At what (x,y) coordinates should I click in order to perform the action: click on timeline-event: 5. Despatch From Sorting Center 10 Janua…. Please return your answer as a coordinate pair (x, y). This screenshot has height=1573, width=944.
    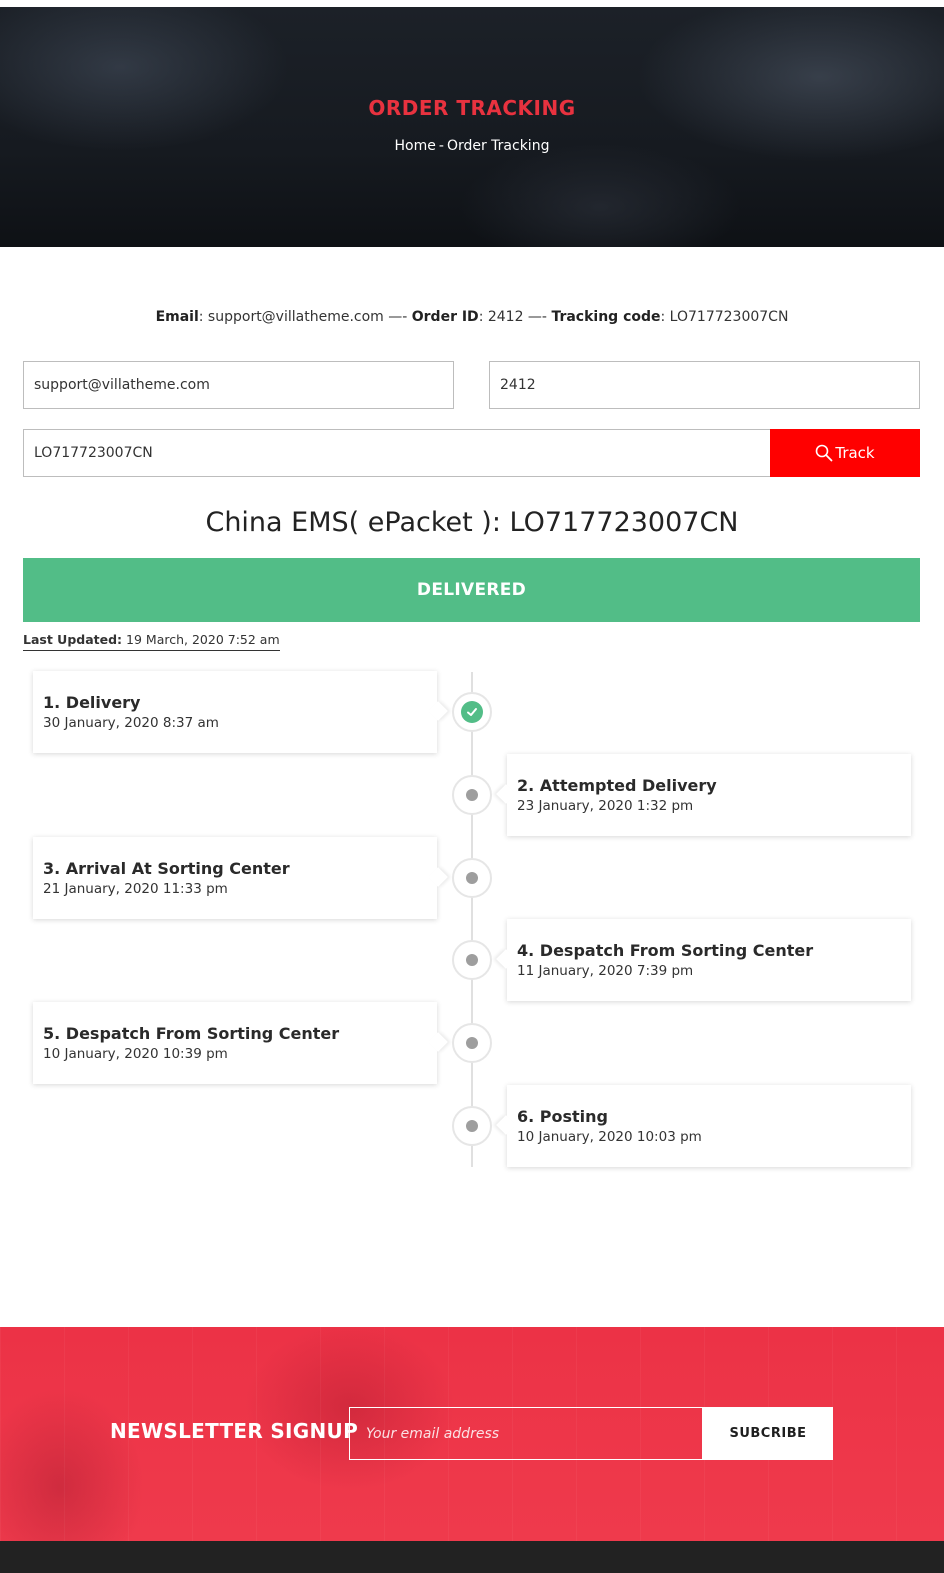
    Looking at the image, I should click on (235, 1043).